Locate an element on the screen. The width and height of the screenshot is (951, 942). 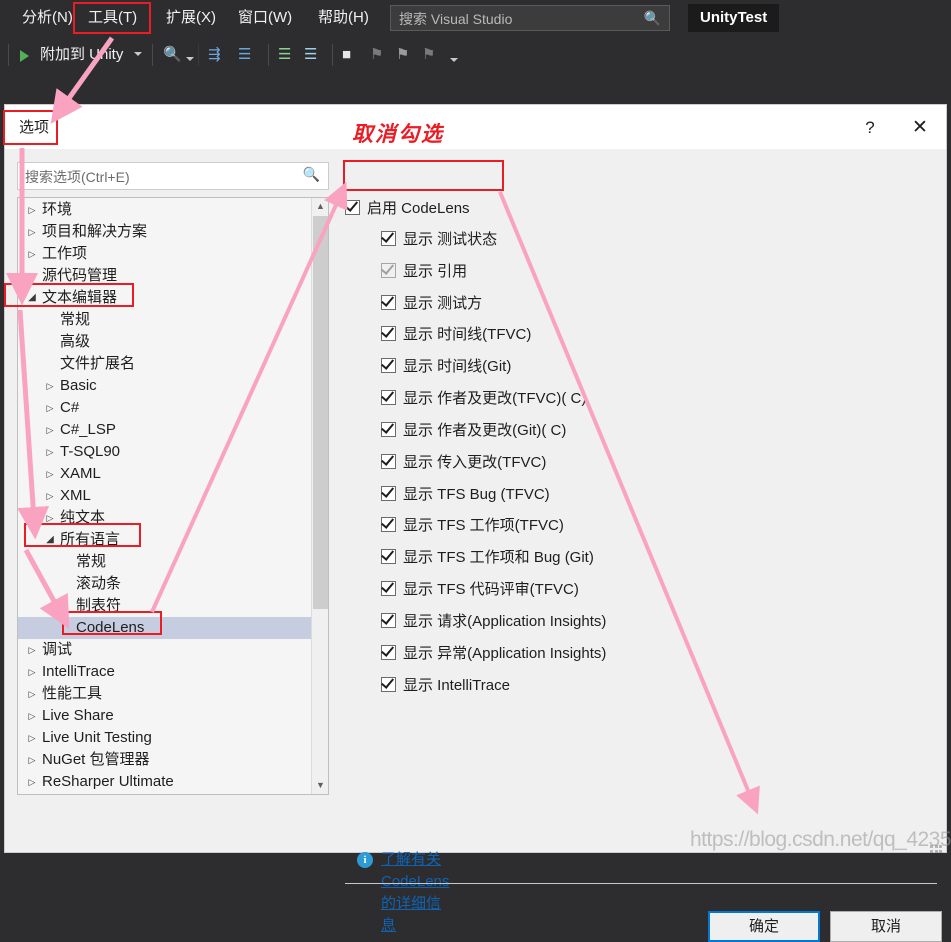
cancel-button: 取消 is located at coordinates (886, 926).